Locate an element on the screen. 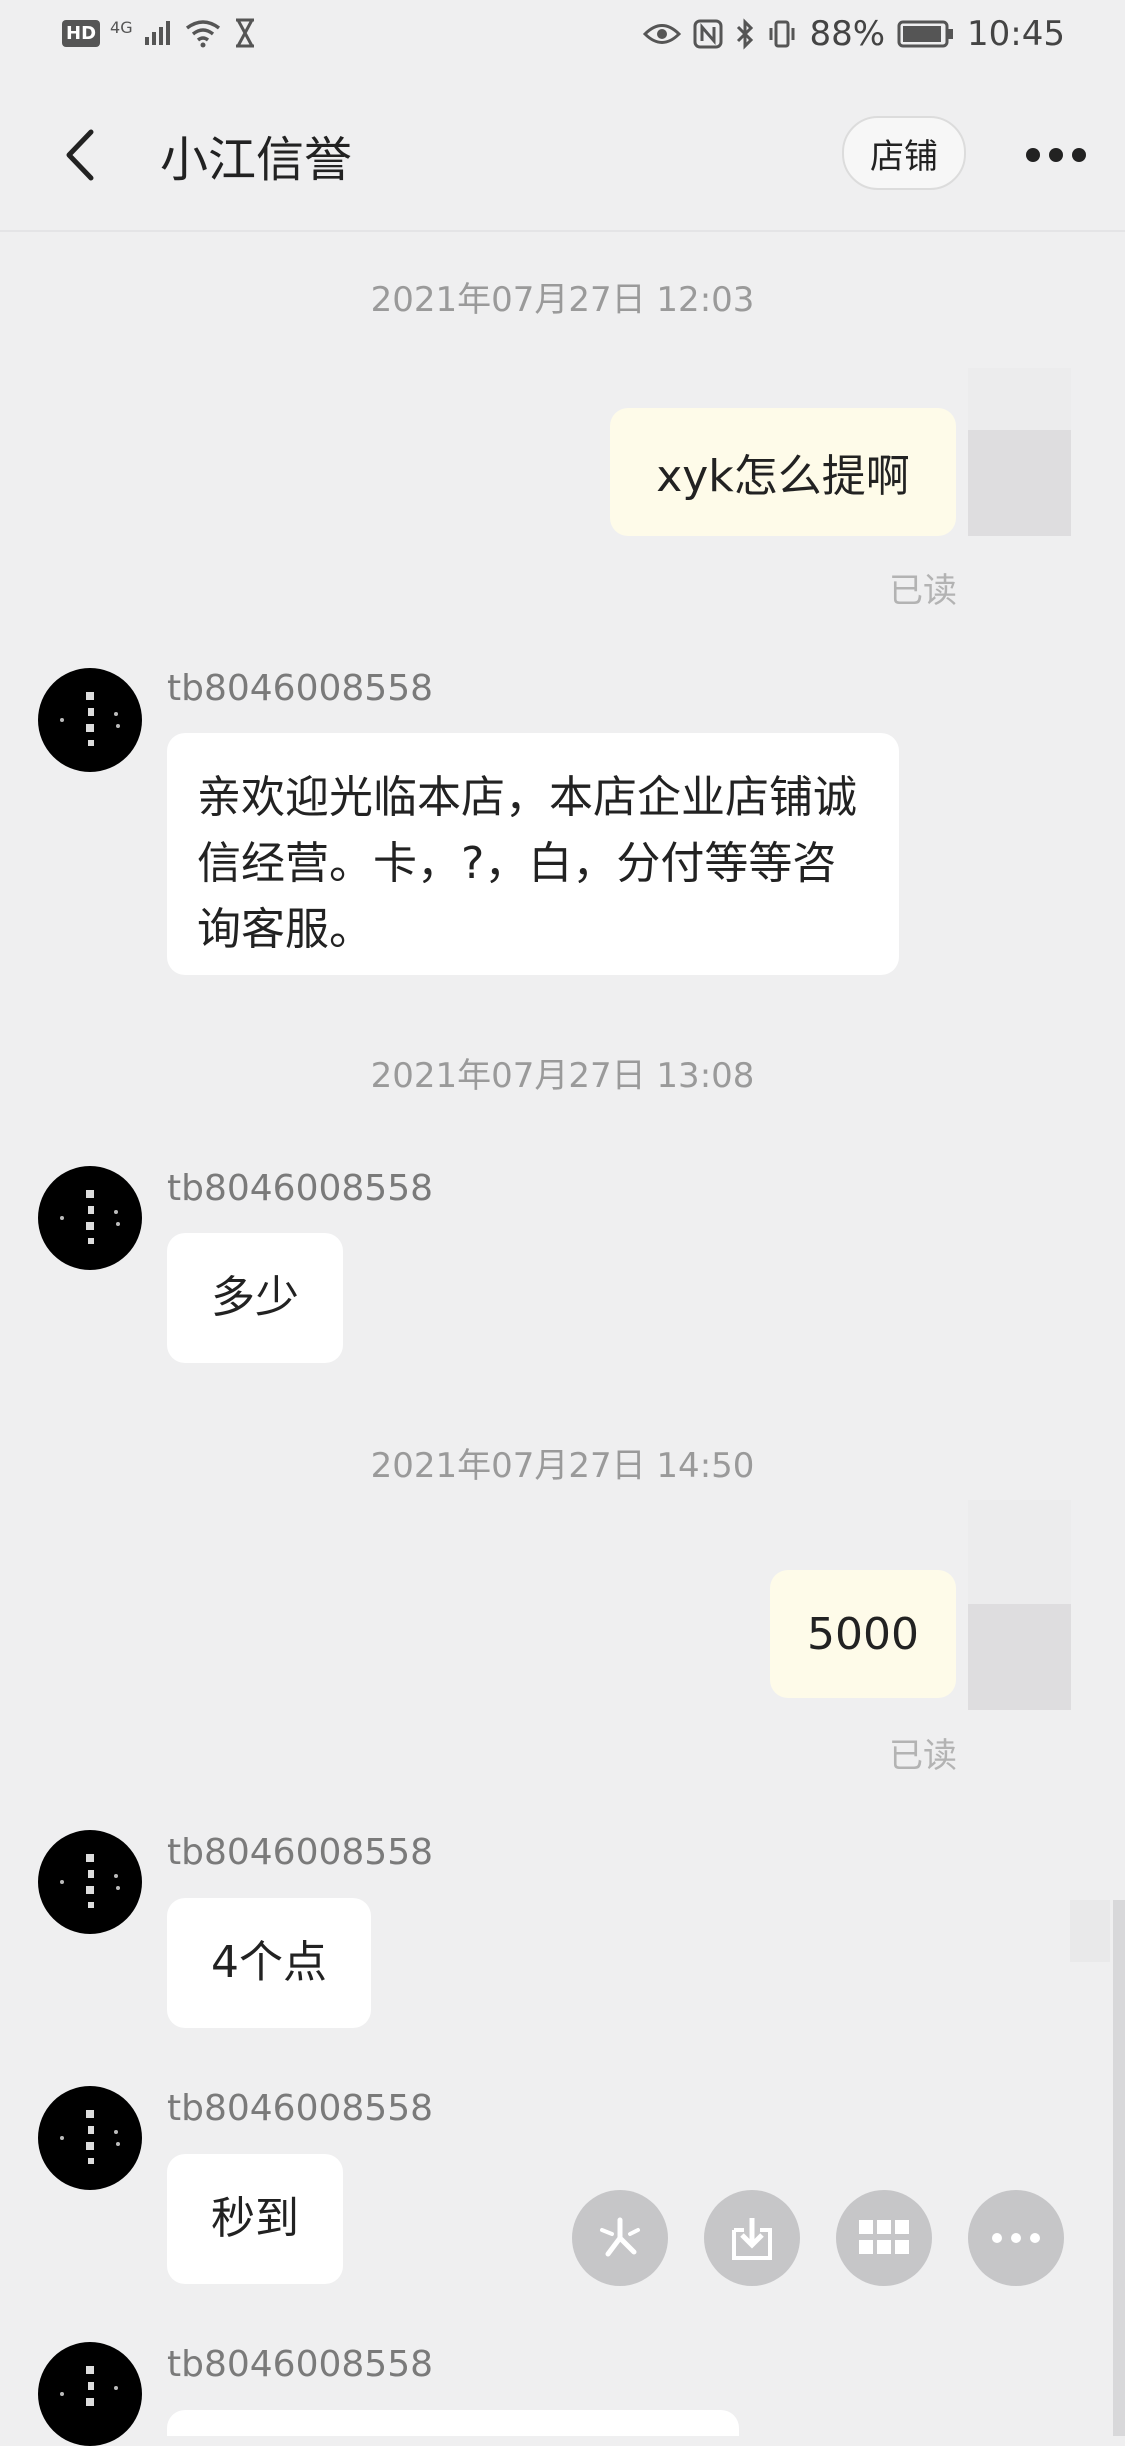 The height and width of the screenshot is (2446, 1125). message-bubble-outgoing: xyk怎么提啊 is located at coordinates (783, 472).